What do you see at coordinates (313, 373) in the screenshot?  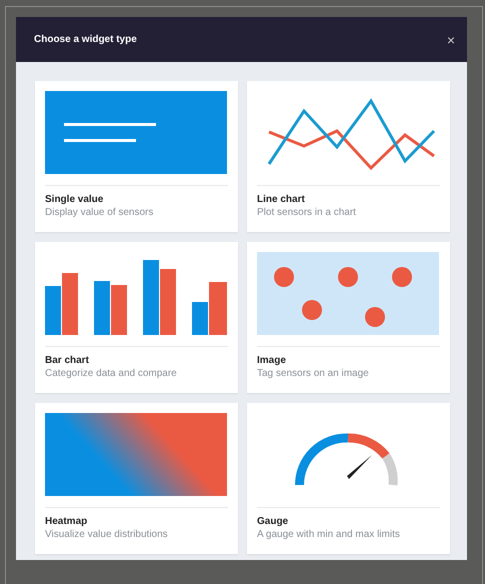 I see `widget-description: Tag sensors on an image` at bounding box center [313, 373].